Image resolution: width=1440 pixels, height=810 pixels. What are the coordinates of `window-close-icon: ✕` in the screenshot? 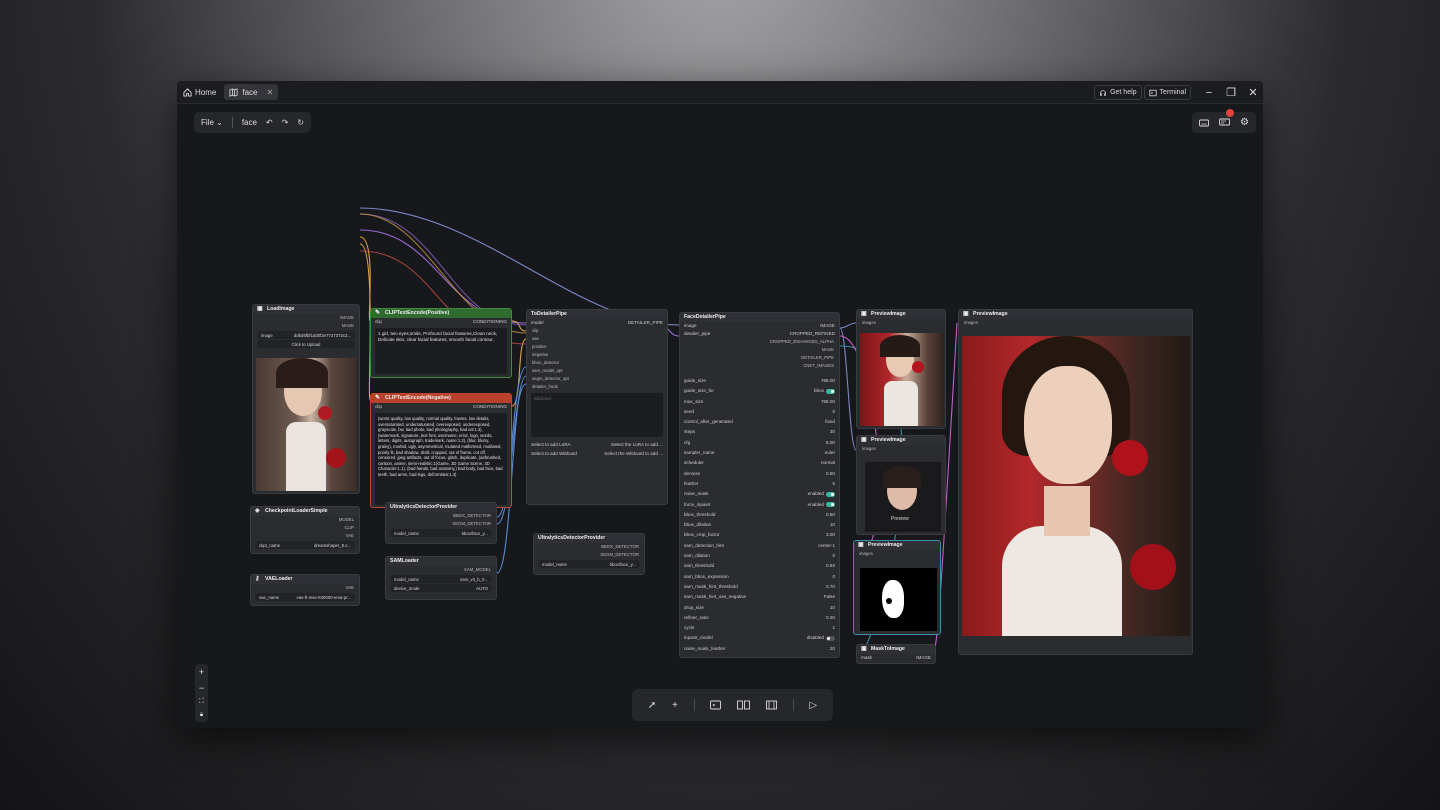 It's located at (1253, 92).